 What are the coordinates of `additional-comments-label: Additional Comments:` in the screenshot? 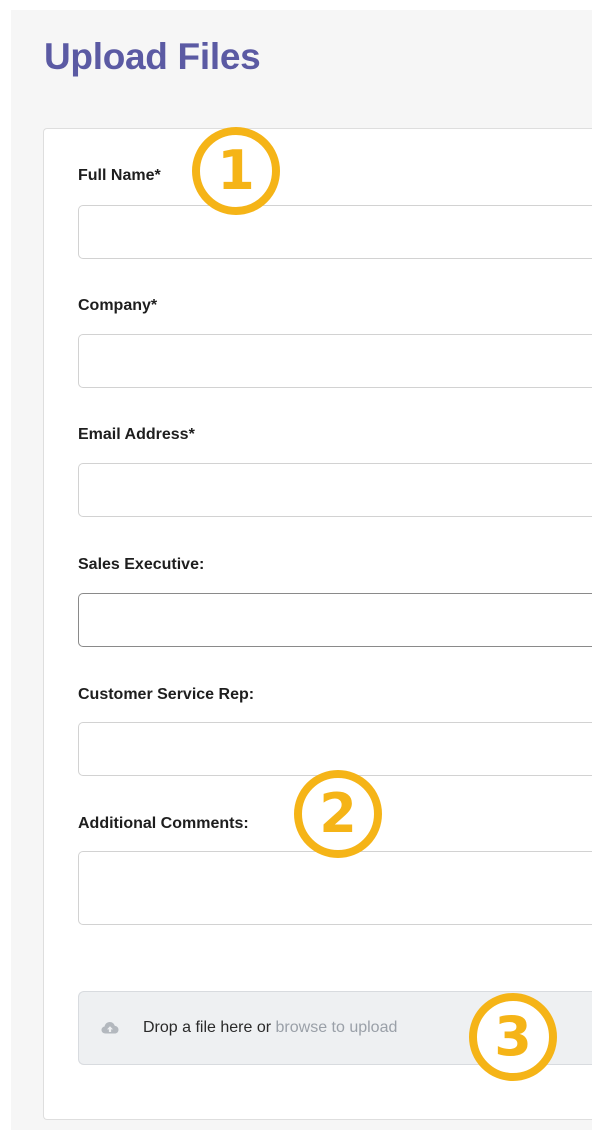 It's located at (163, 823).